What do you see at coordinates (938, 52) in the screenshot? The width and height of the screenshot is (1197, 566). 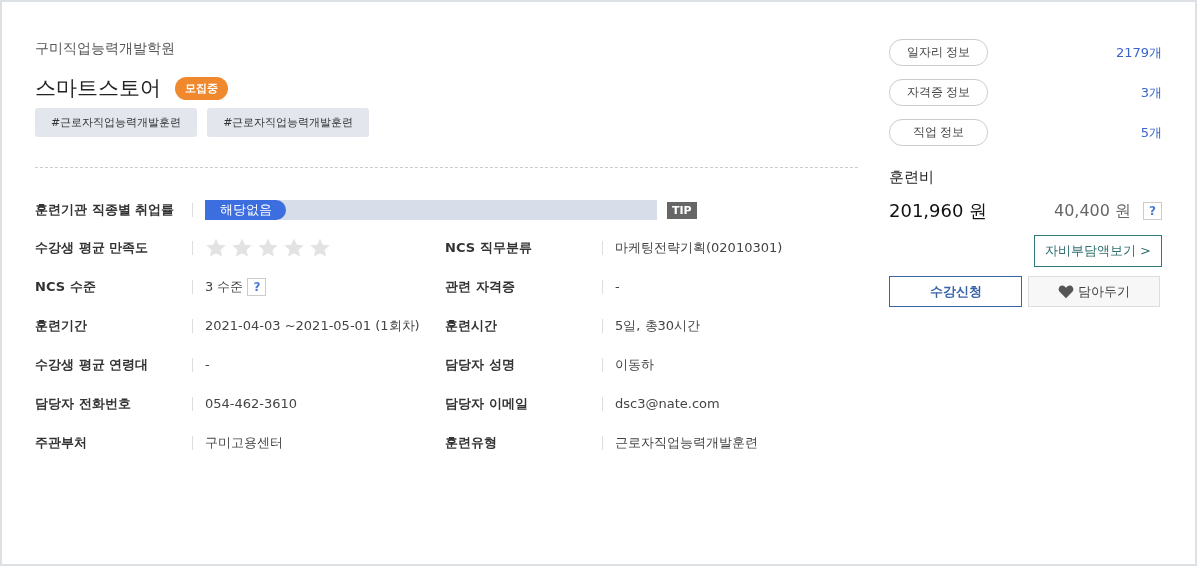 I see `info-pill-button: 일자리 정보` at bounding box center [938, 52].